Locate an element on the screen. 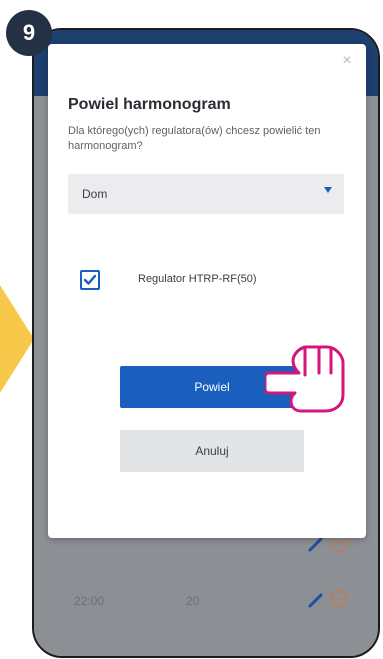  chevron-down-icon is located at coordinates (328, 190).